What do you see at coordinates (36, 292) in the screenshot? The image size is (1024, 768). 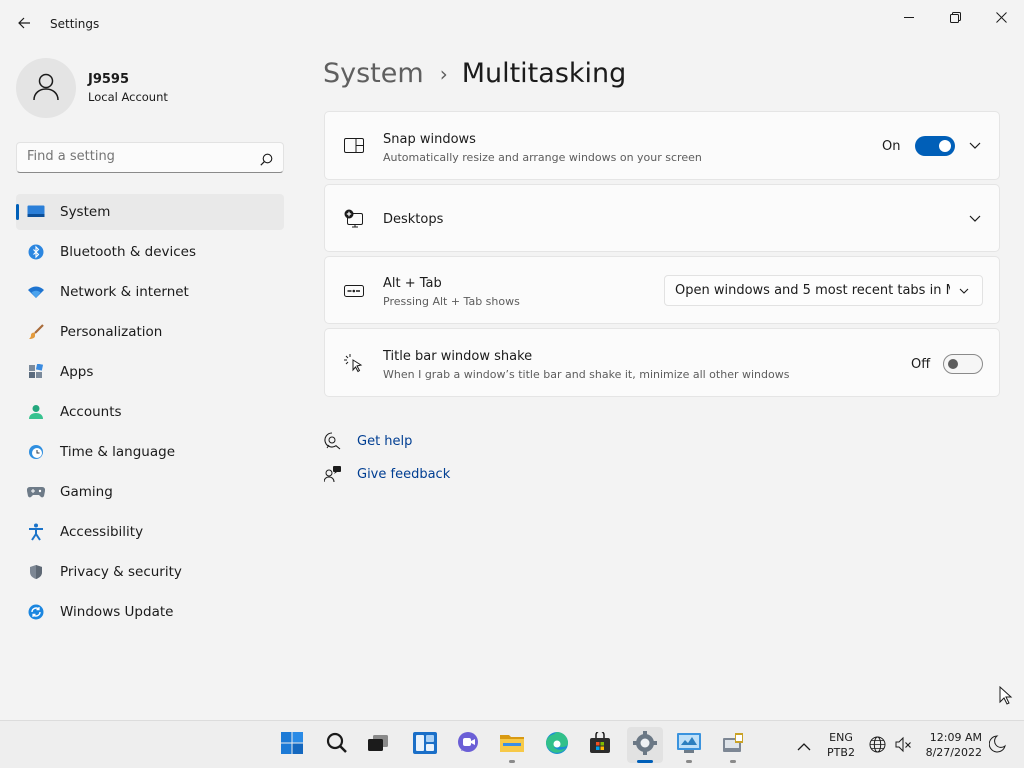 I see `wifi-icon` at bounding box center [36, 292].